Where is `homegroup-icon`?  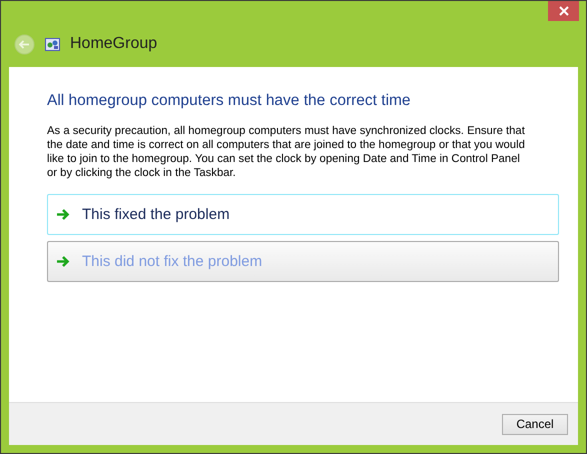
homegroup-icon is located at coordinates (52, 44).